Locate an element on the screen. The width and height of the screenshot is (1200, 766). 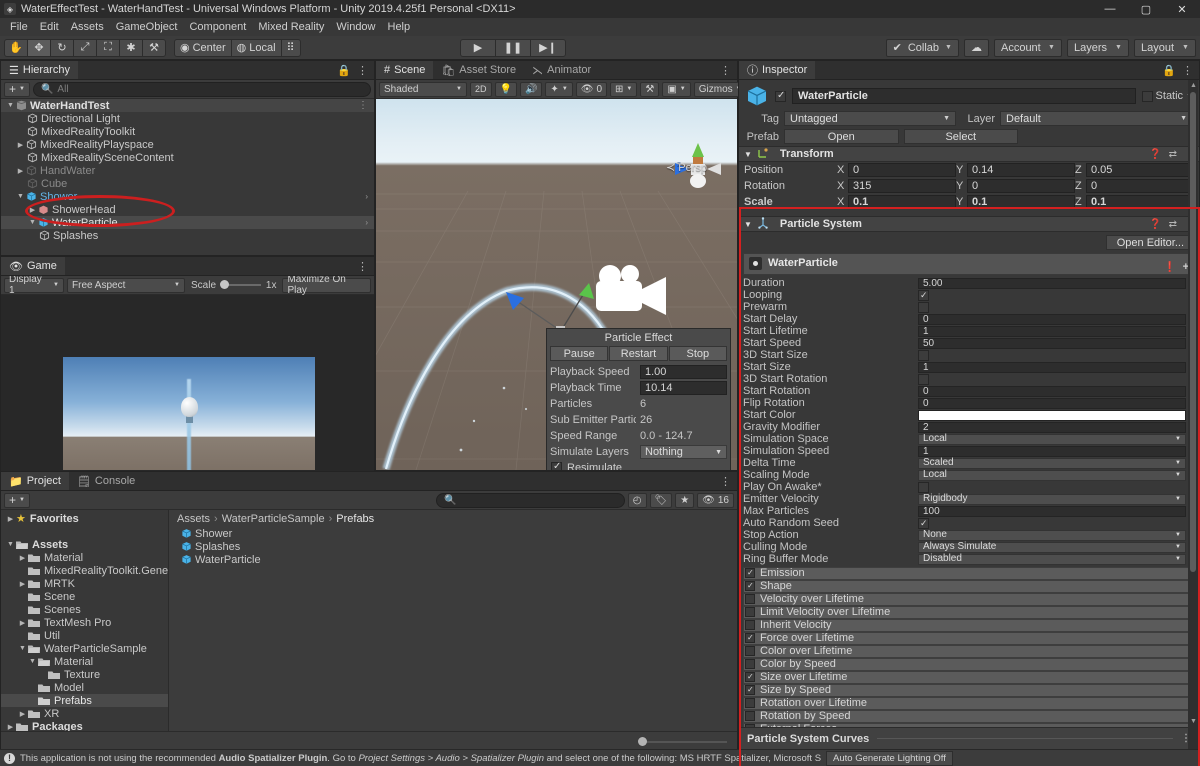
project-row-assets: ▼ Assets is located at coordinates (84, 544).